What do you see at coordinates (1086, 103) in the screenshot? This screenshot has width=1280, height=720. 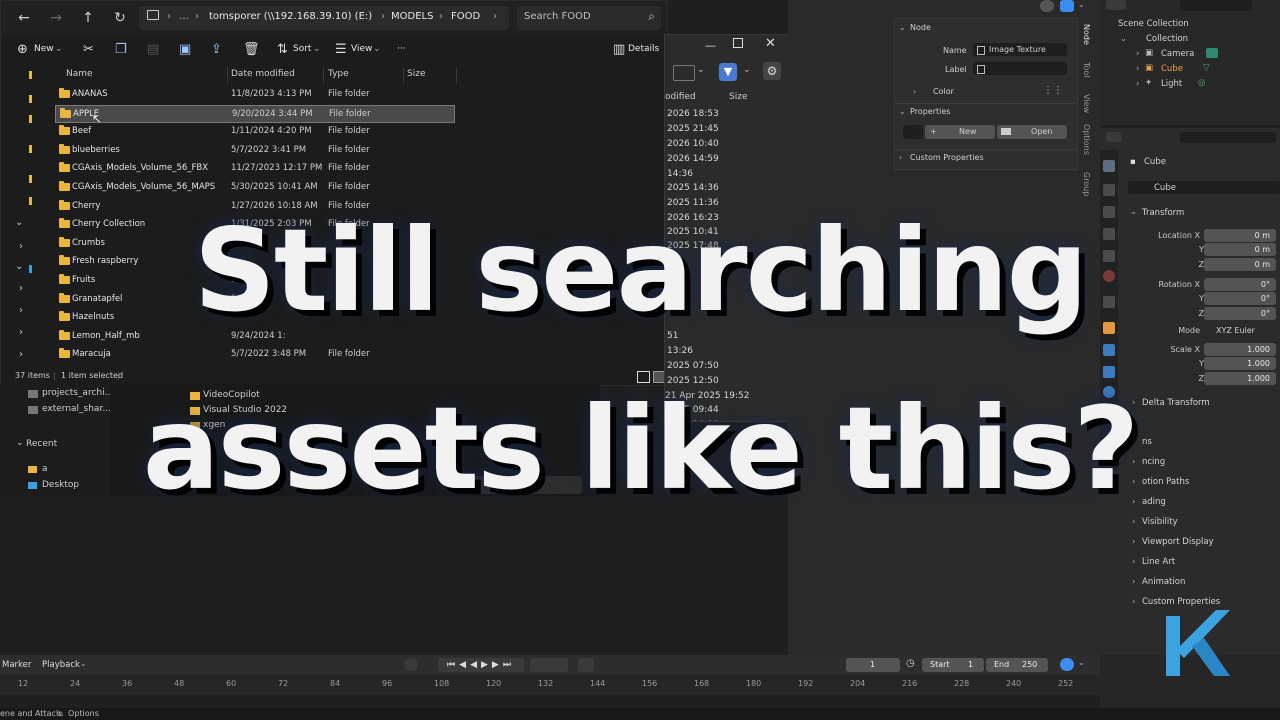 I see `tab-view: View` at bounding box center [1086, 103].